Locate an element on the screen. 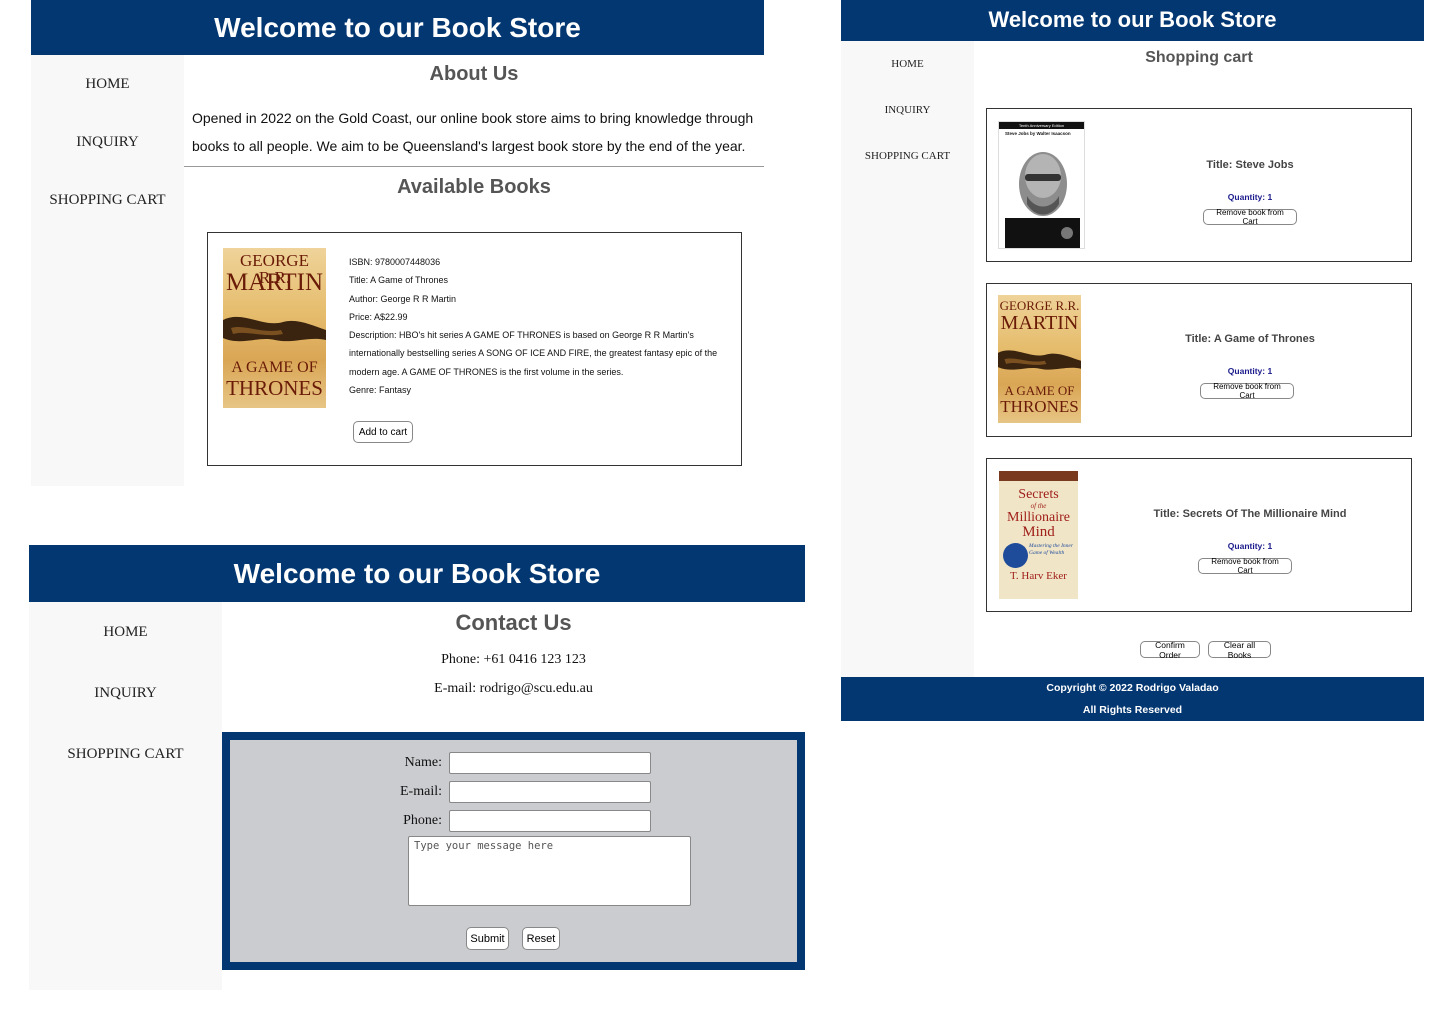  about-us-heading: About Us is located at coordinates (474, 74).